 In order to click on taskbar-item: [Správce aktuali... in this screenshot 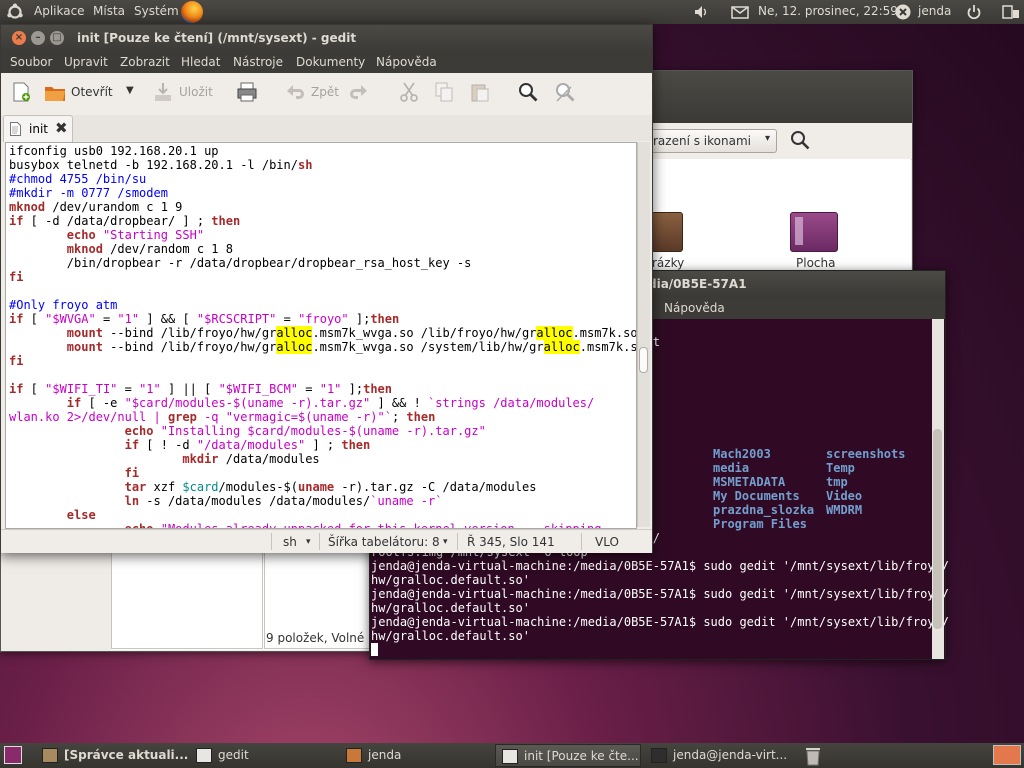, I will do `click(112, 755)`.